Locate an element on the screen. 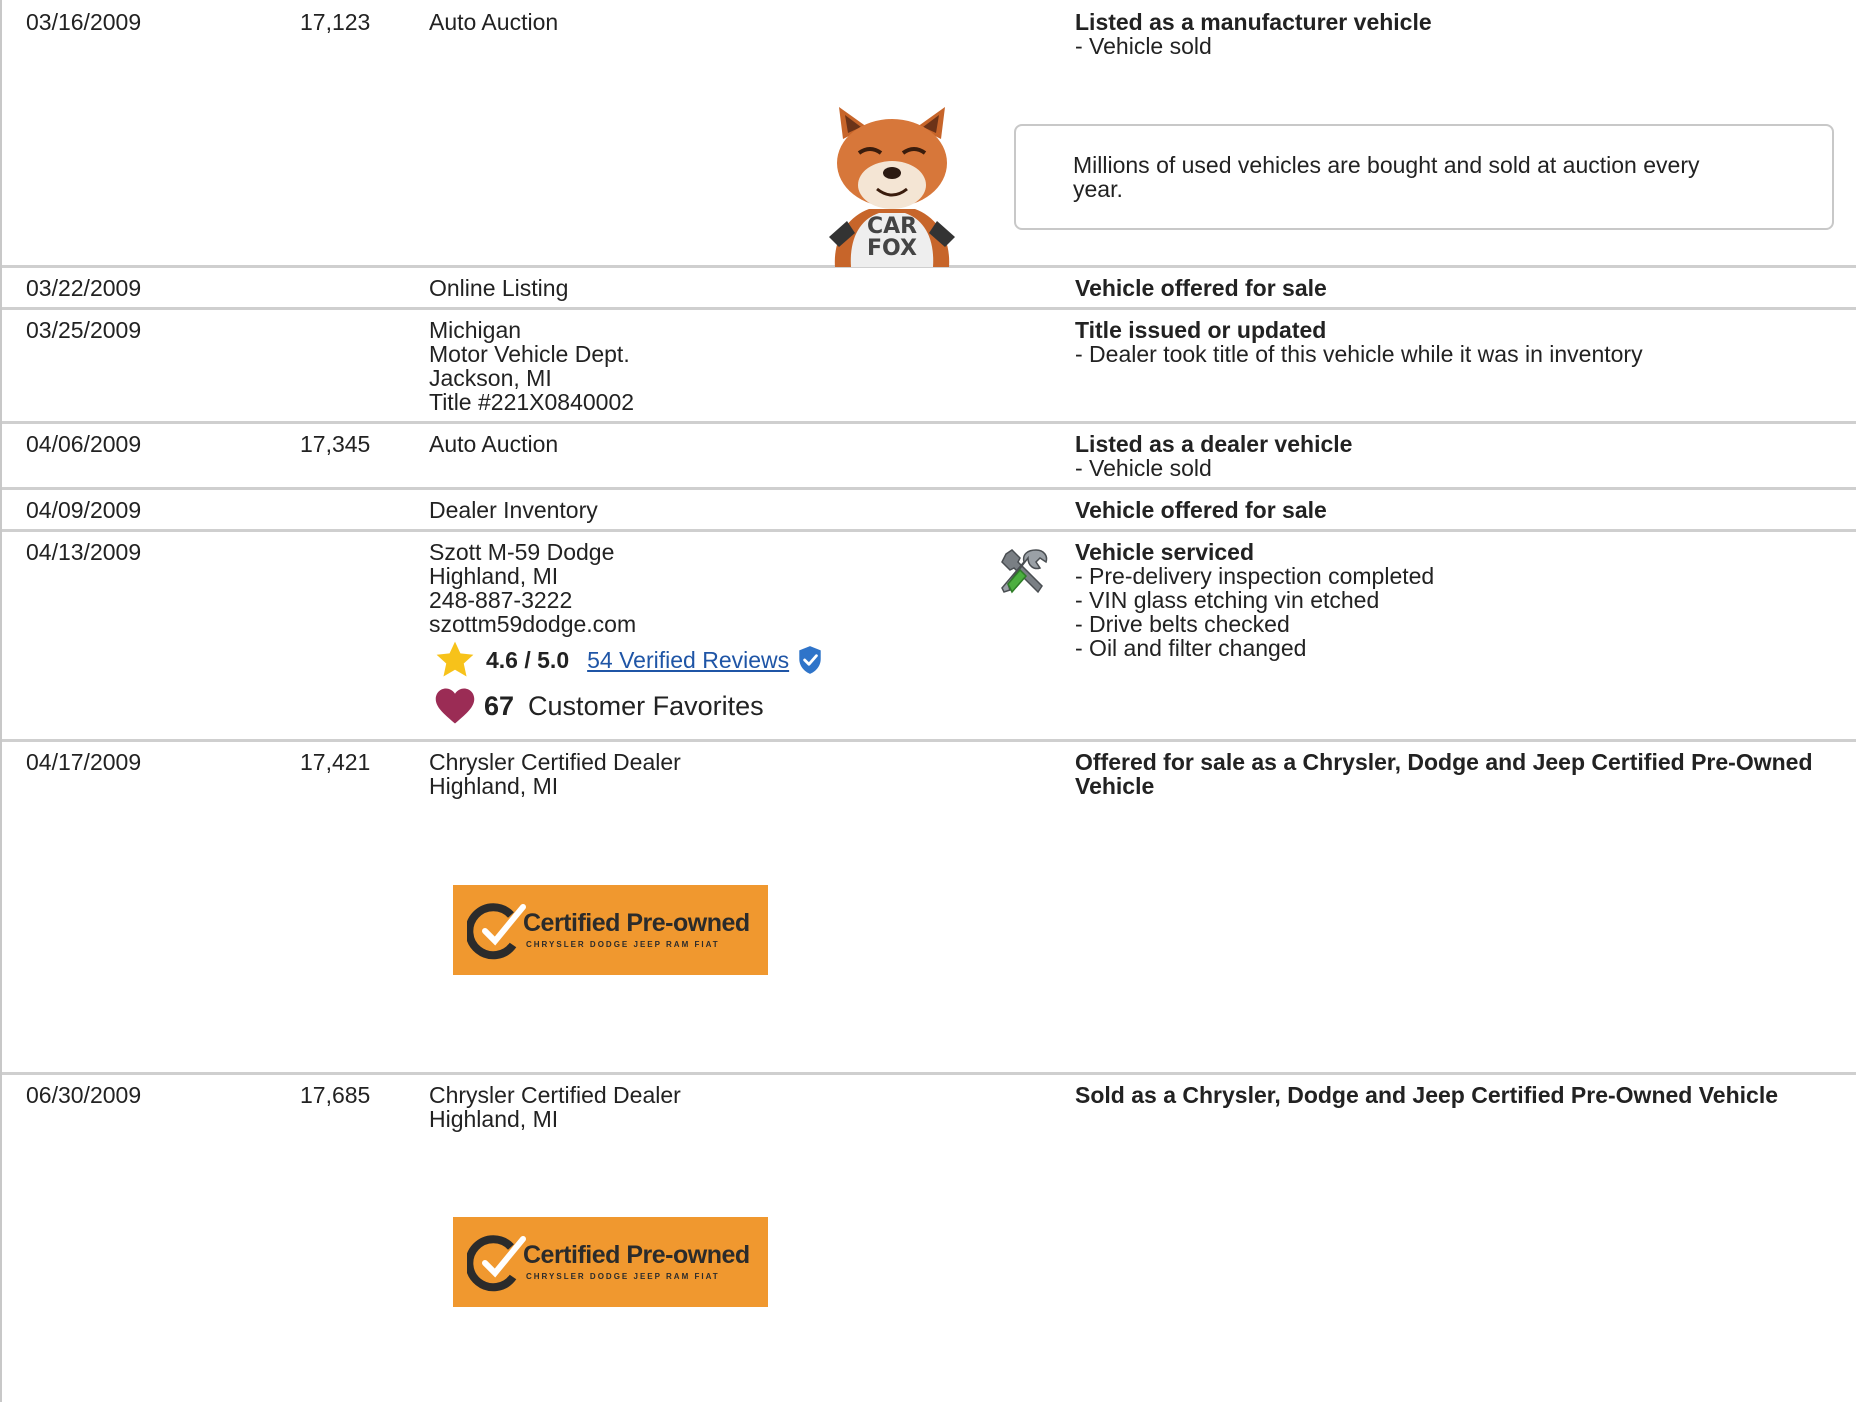  record-odometer: 17,421 is located at coordinates (335, 762).